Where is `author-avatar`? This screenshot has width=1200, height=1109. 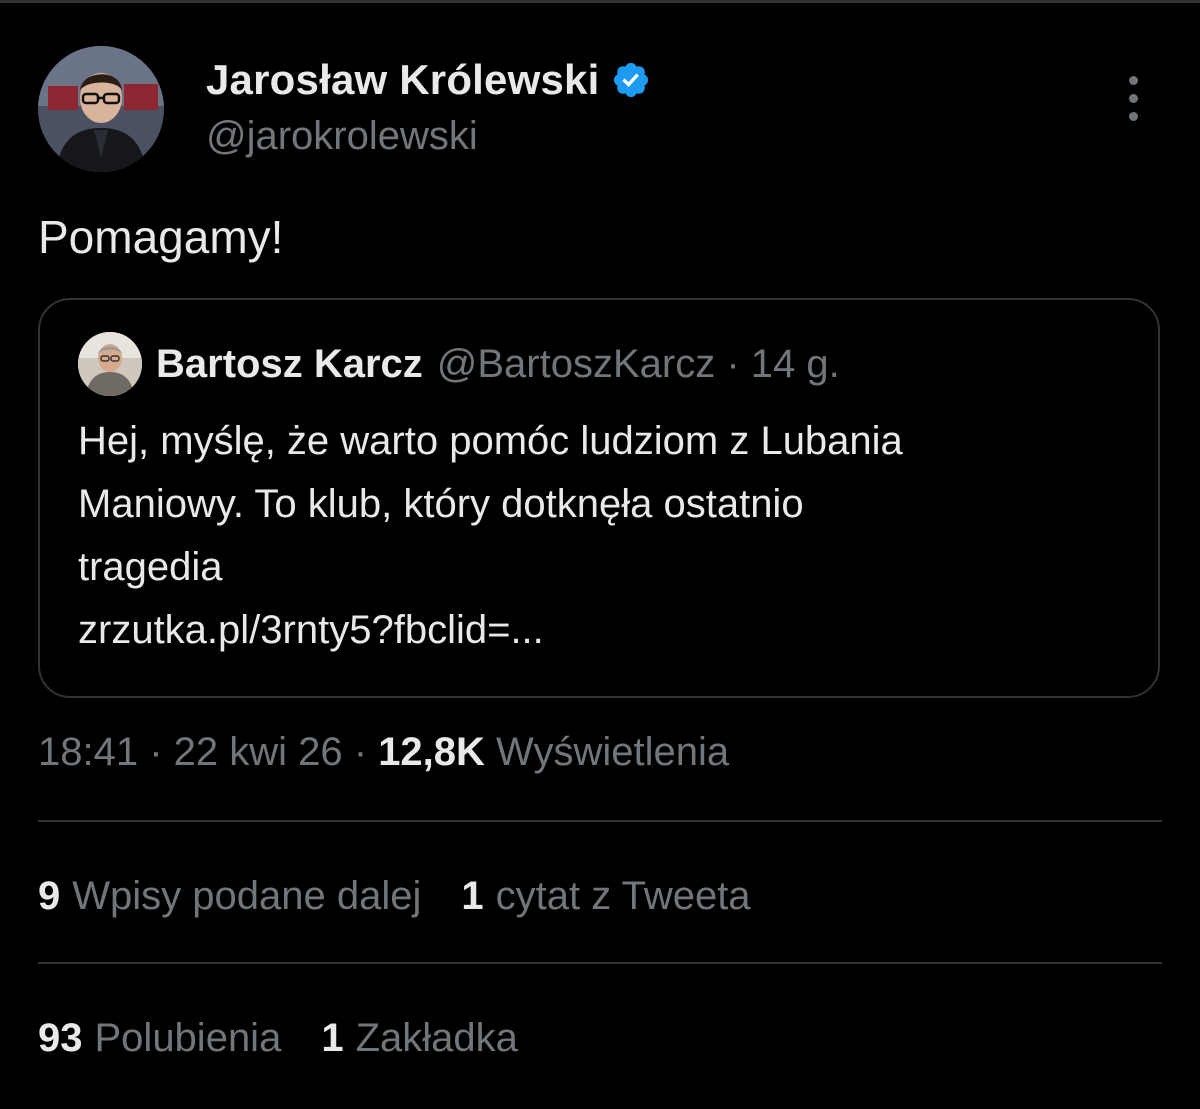
author-avatar is located at coordinates (101, 109).